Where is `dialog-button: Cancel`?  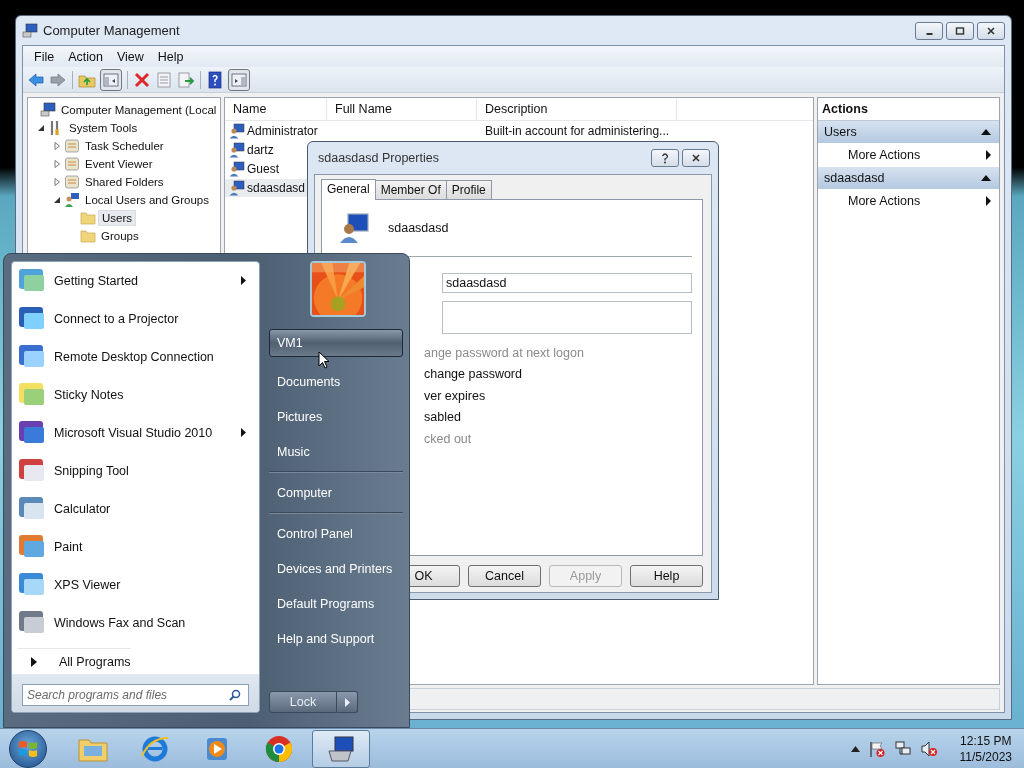 dialog-button: Cancel is located at coordinates (504, 576).